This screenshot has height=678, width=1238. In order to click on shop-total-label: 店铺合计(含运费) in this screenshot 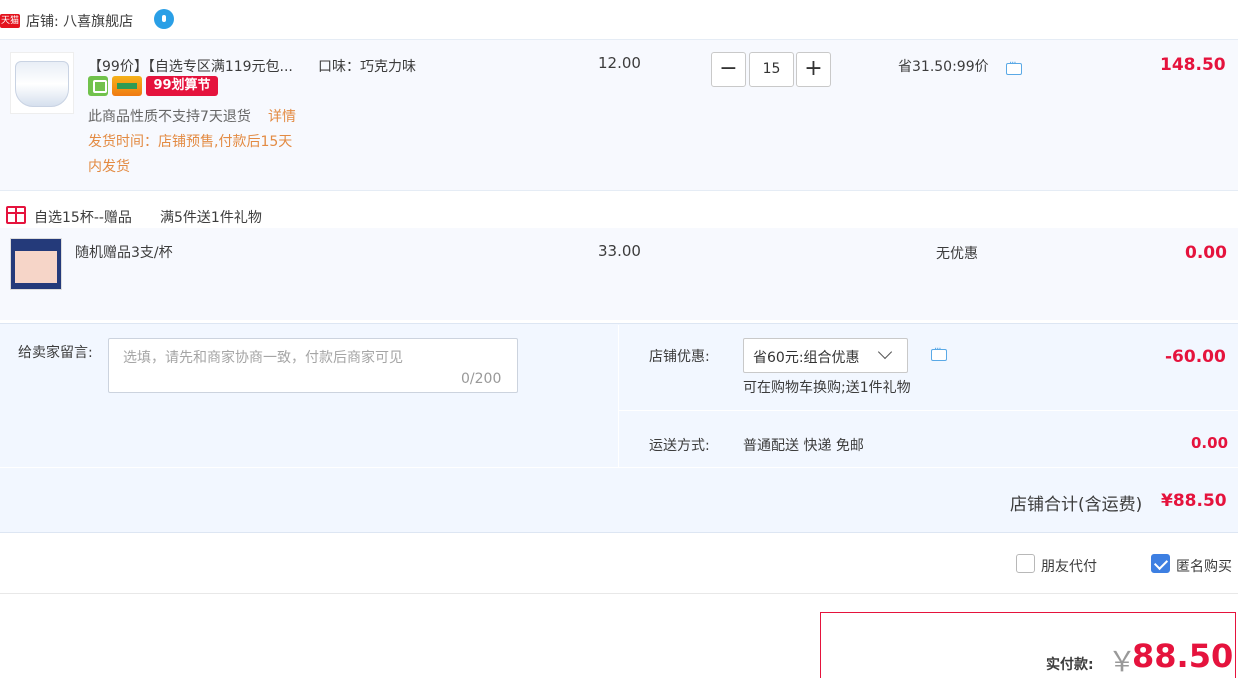, I will do `click(1076, 505)`.